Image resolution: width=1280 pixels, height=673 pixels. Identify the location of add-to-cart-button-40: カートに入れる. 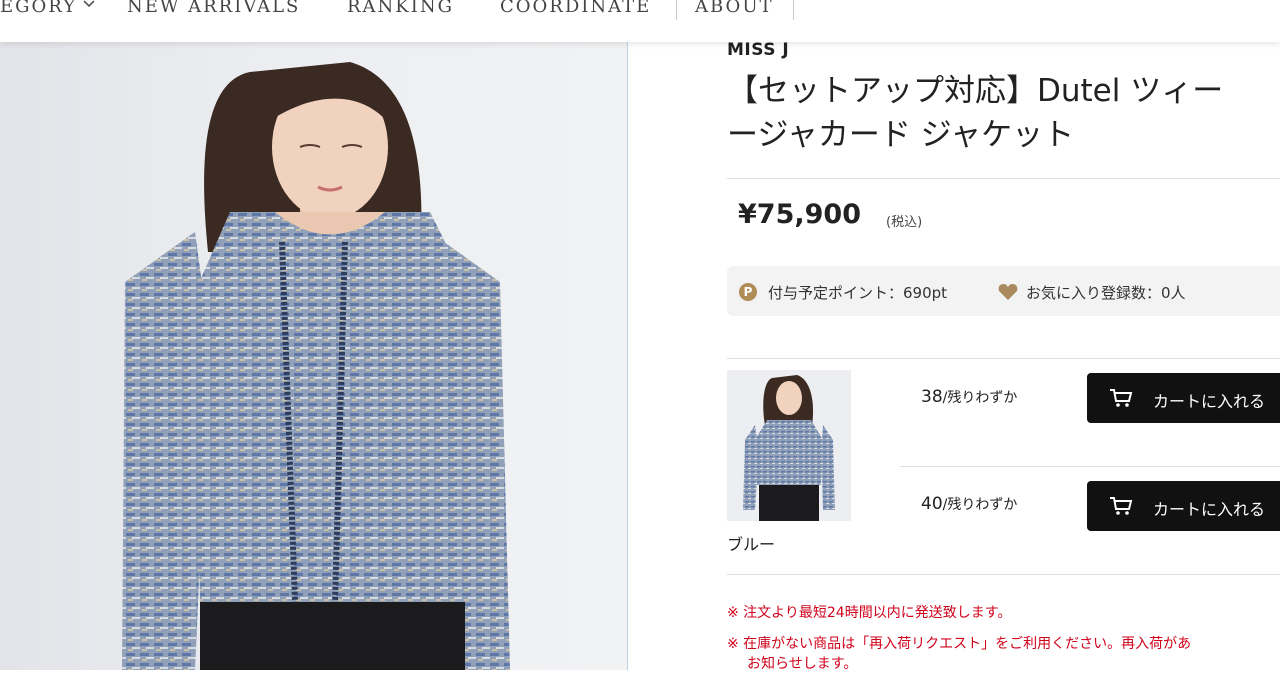
(1183, 506).